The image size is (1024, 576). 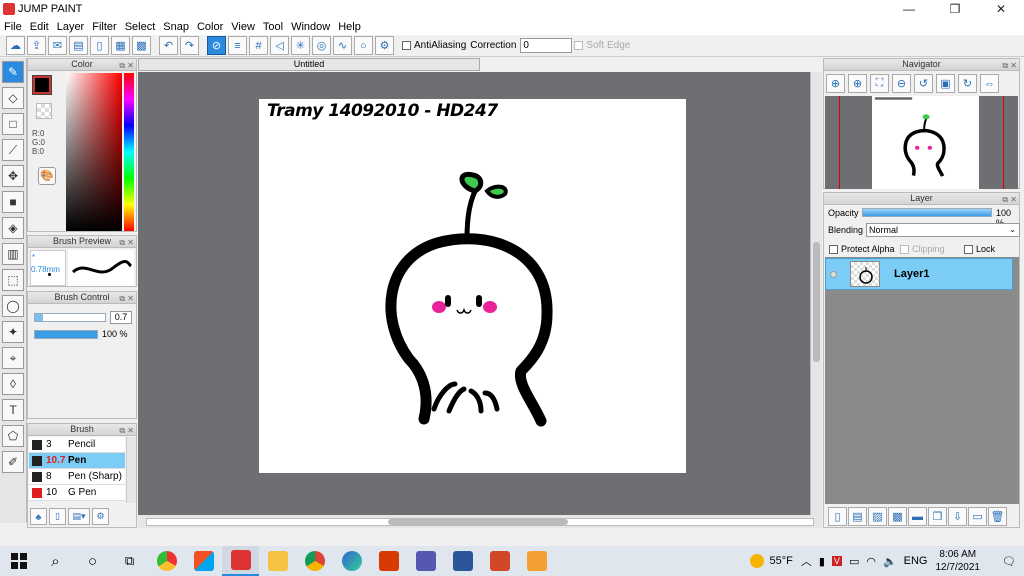 What do you see at coordinates (79, 516) in the screenshot?
I see `brush-copy-icon: ▤▾` at bounding box center [79, 516].